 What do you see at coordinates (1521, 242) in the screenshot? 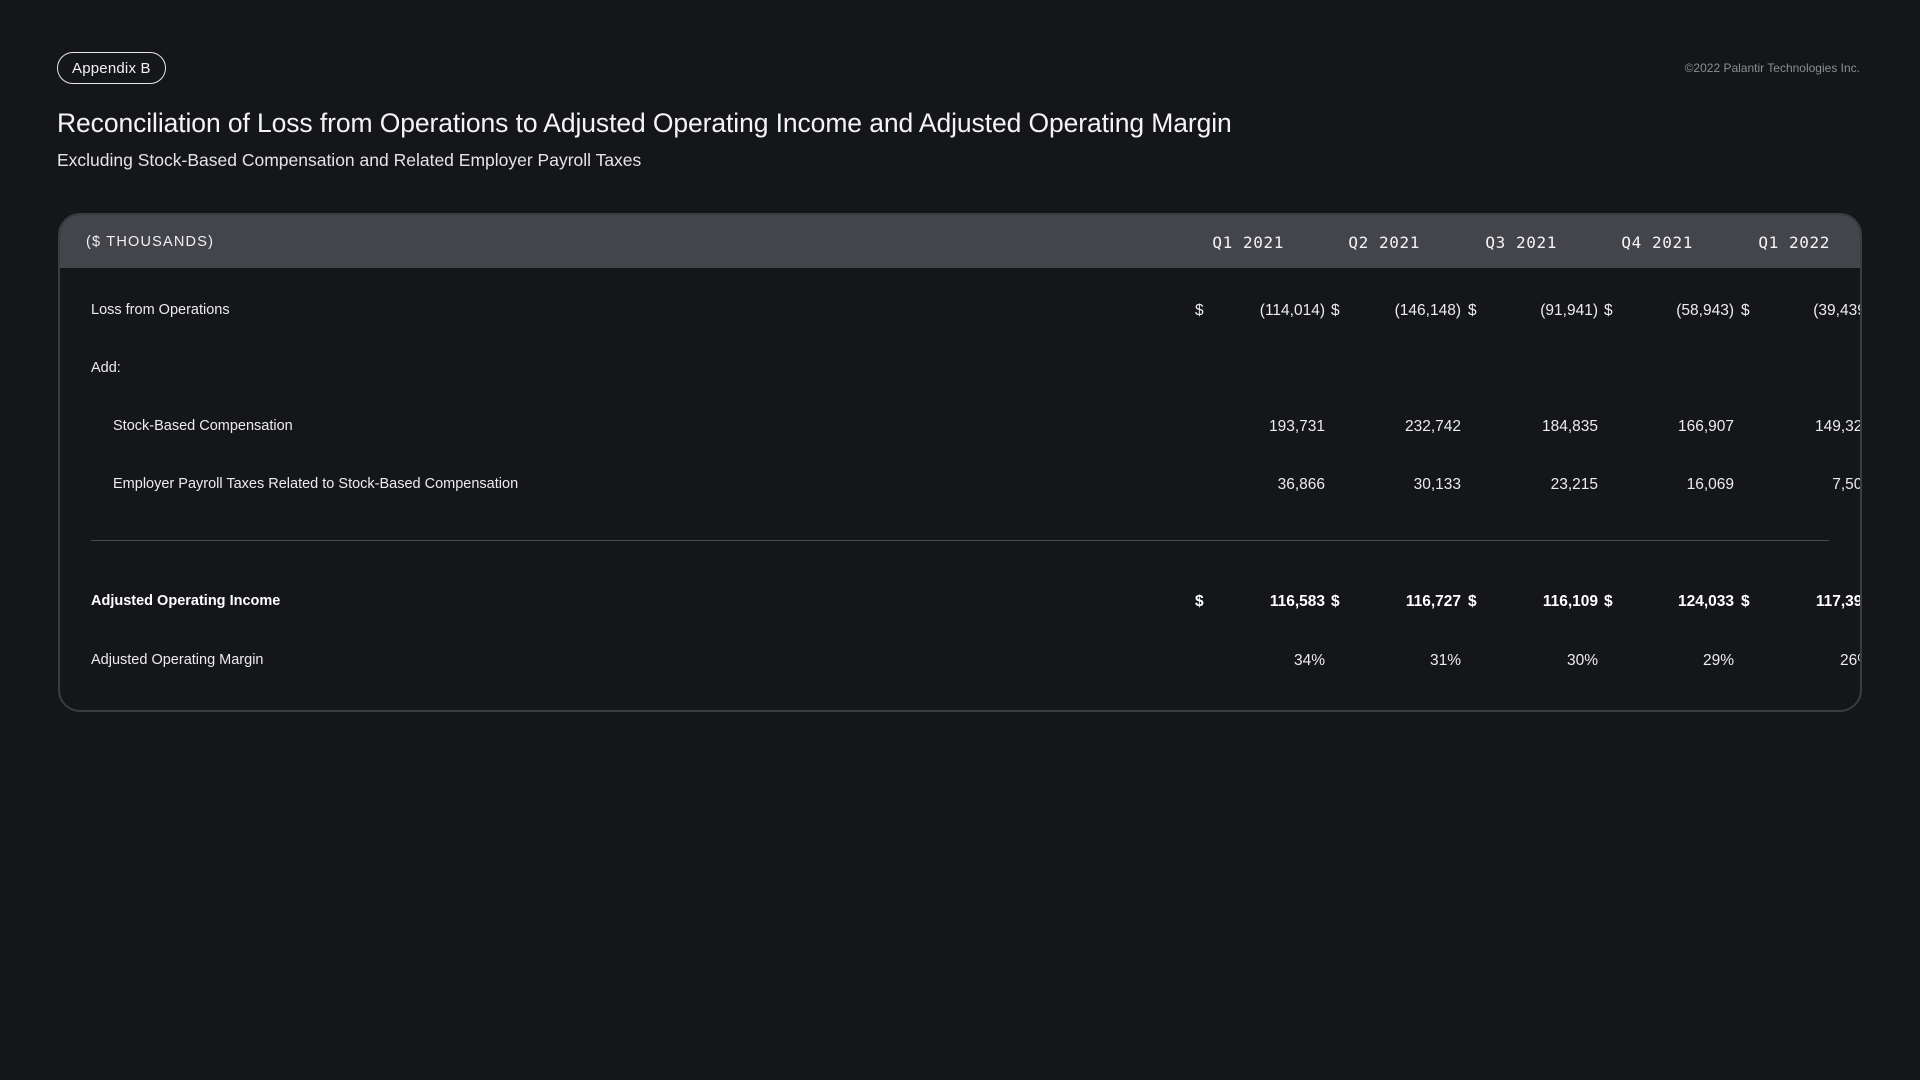
I see `column-header-q3-2021: Q3 2021` at bounding box center [1521, 242].